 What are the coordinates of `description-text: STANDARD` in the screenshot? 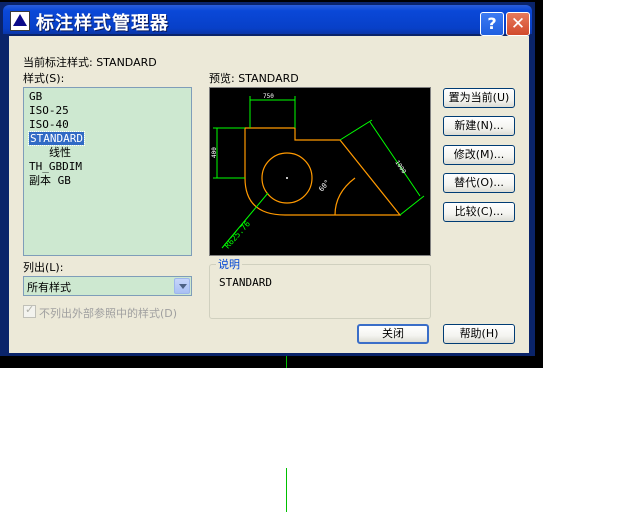 It's located at (245, 282).